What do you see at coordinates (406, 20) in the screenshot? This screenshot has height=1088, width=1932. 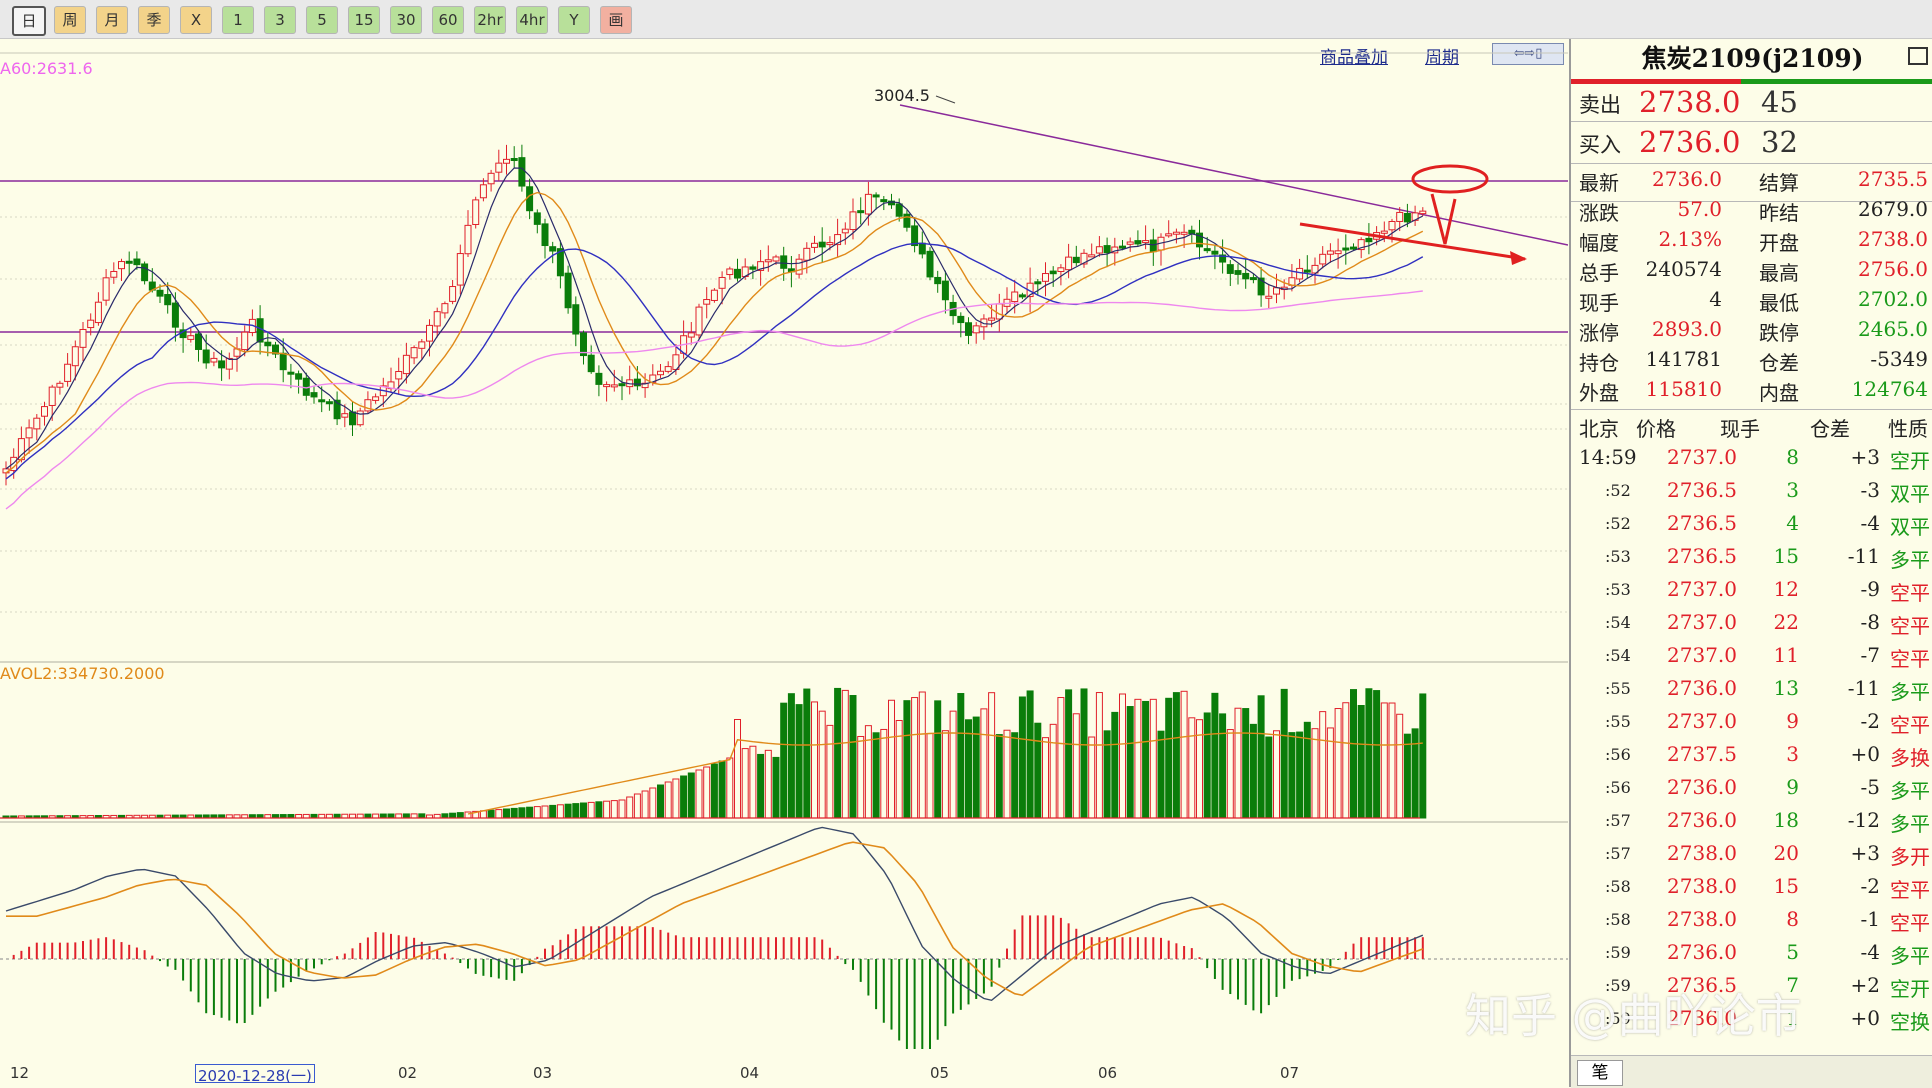 I see `period-button: 30` at bounding box center [406, 20].